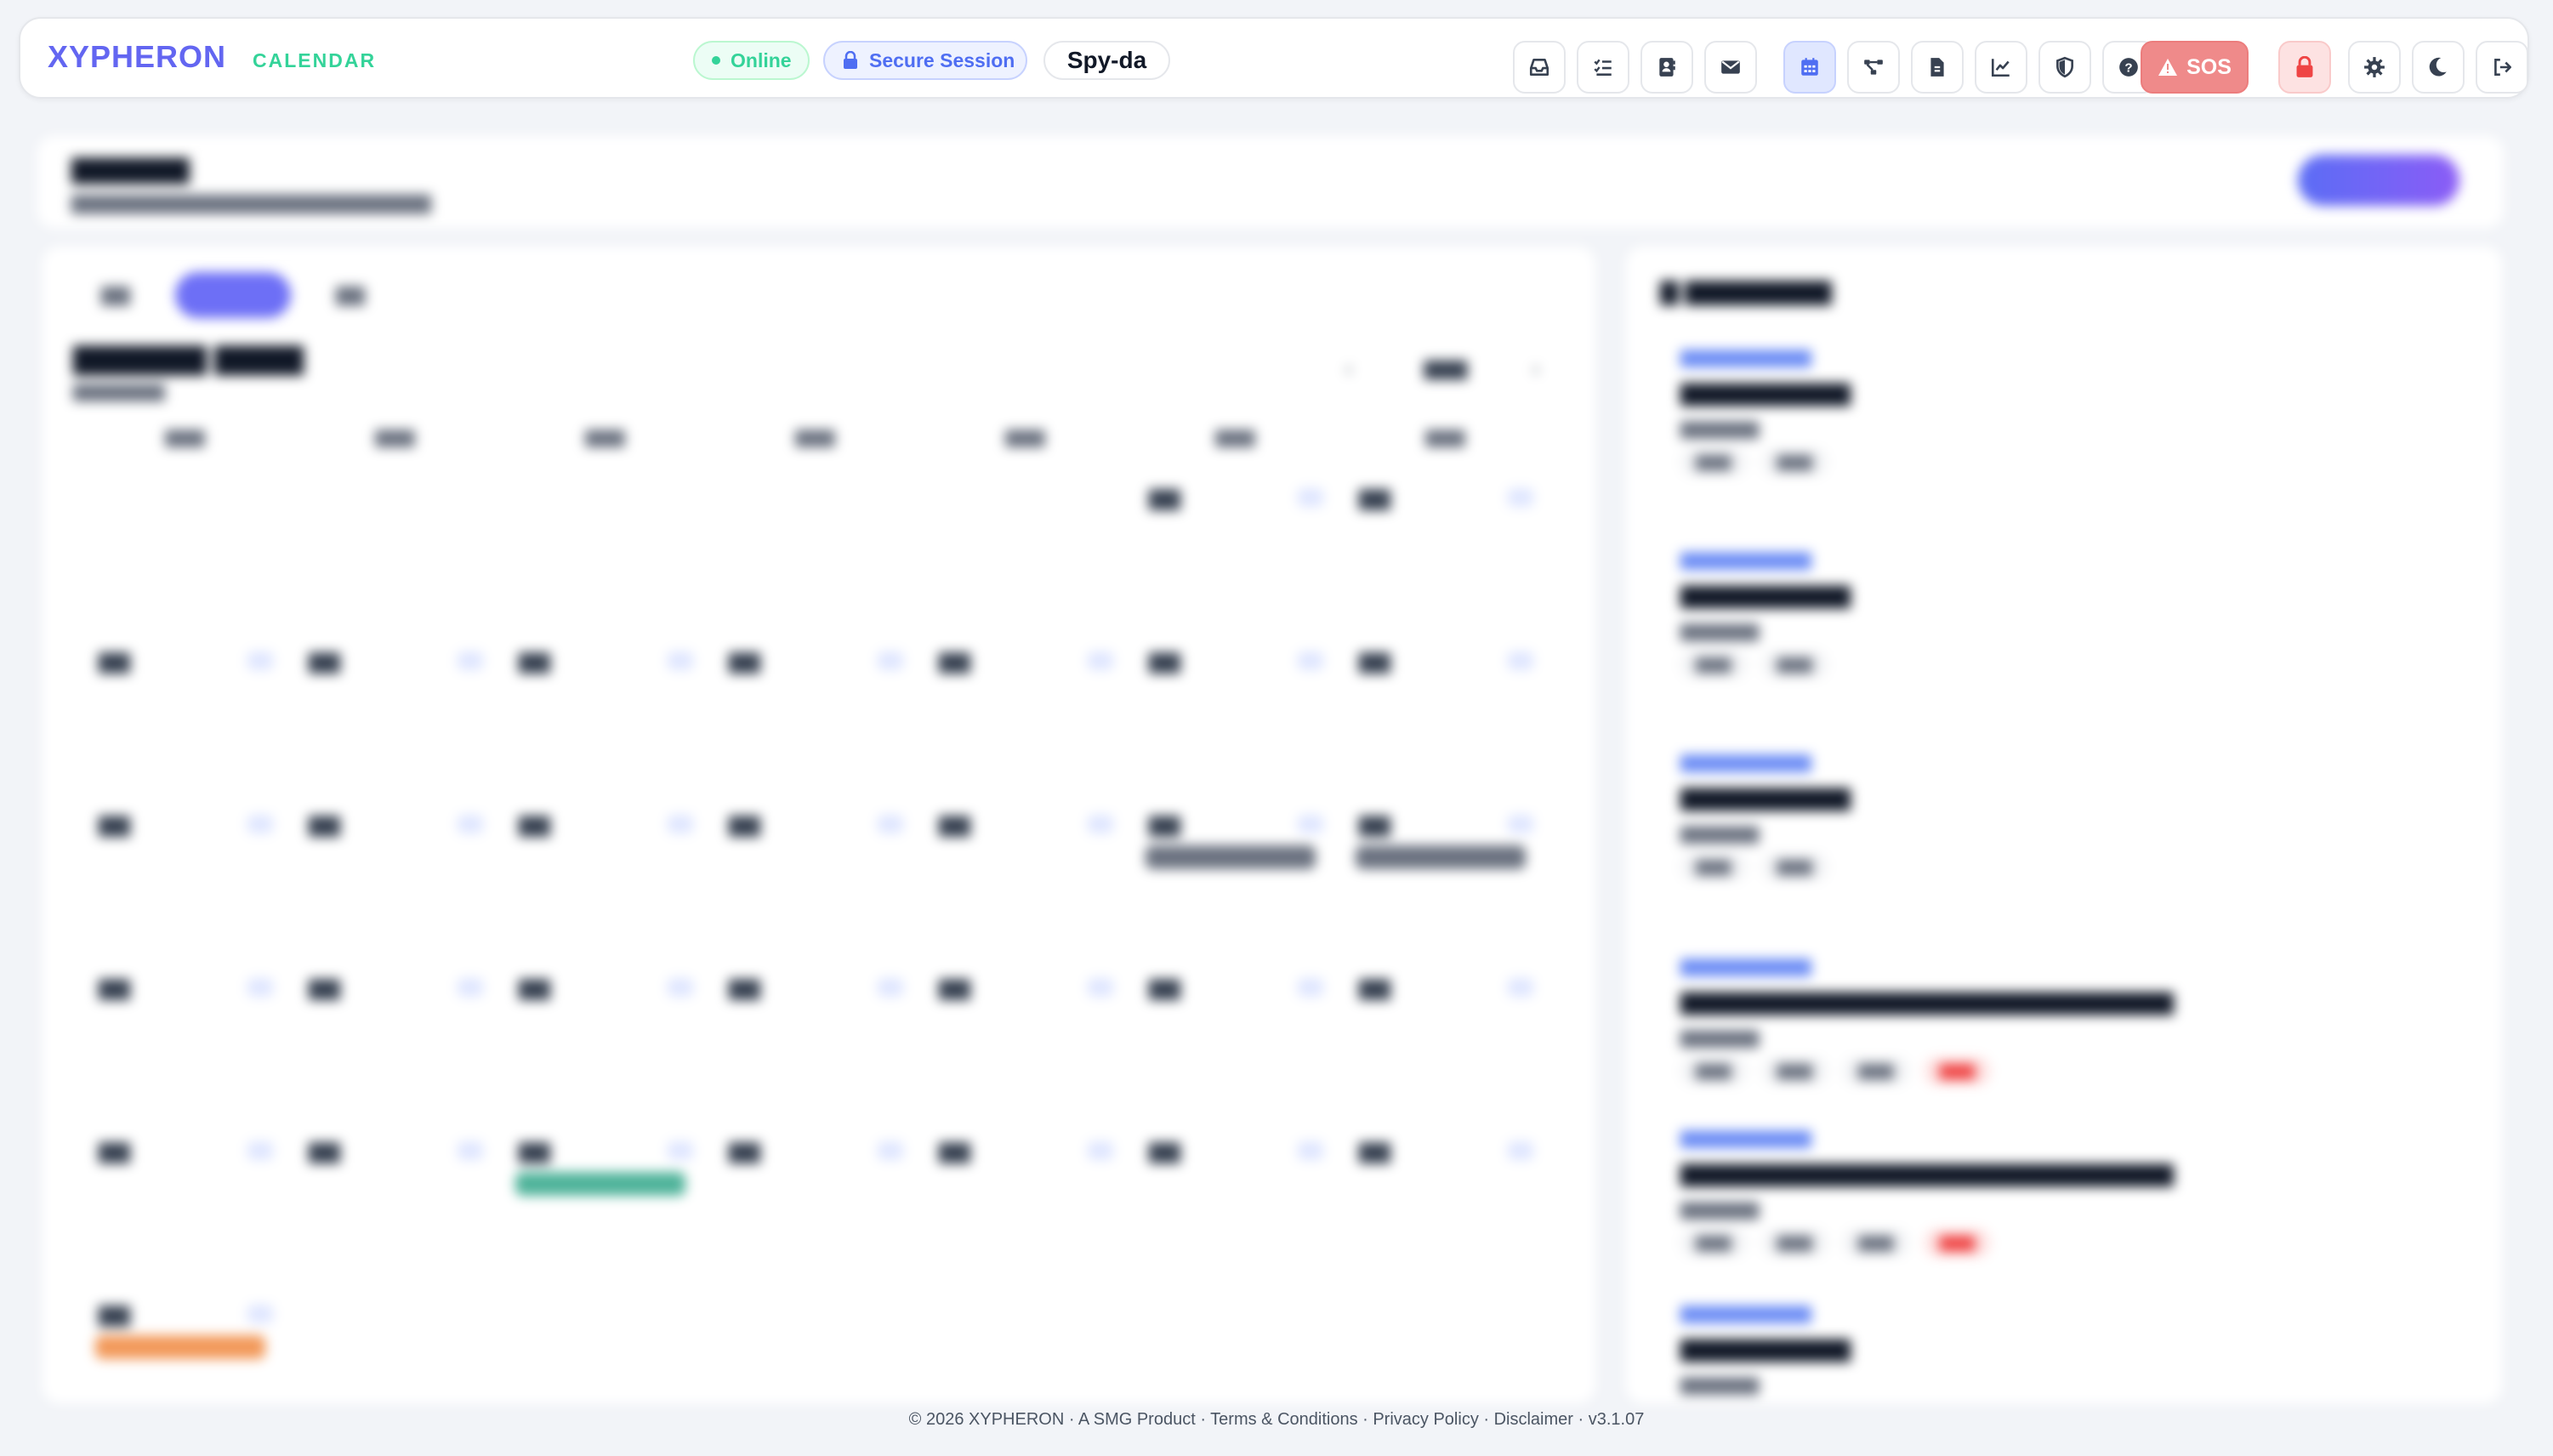  I want to click on today-button: ▇▇▇, so click(1446, 368).